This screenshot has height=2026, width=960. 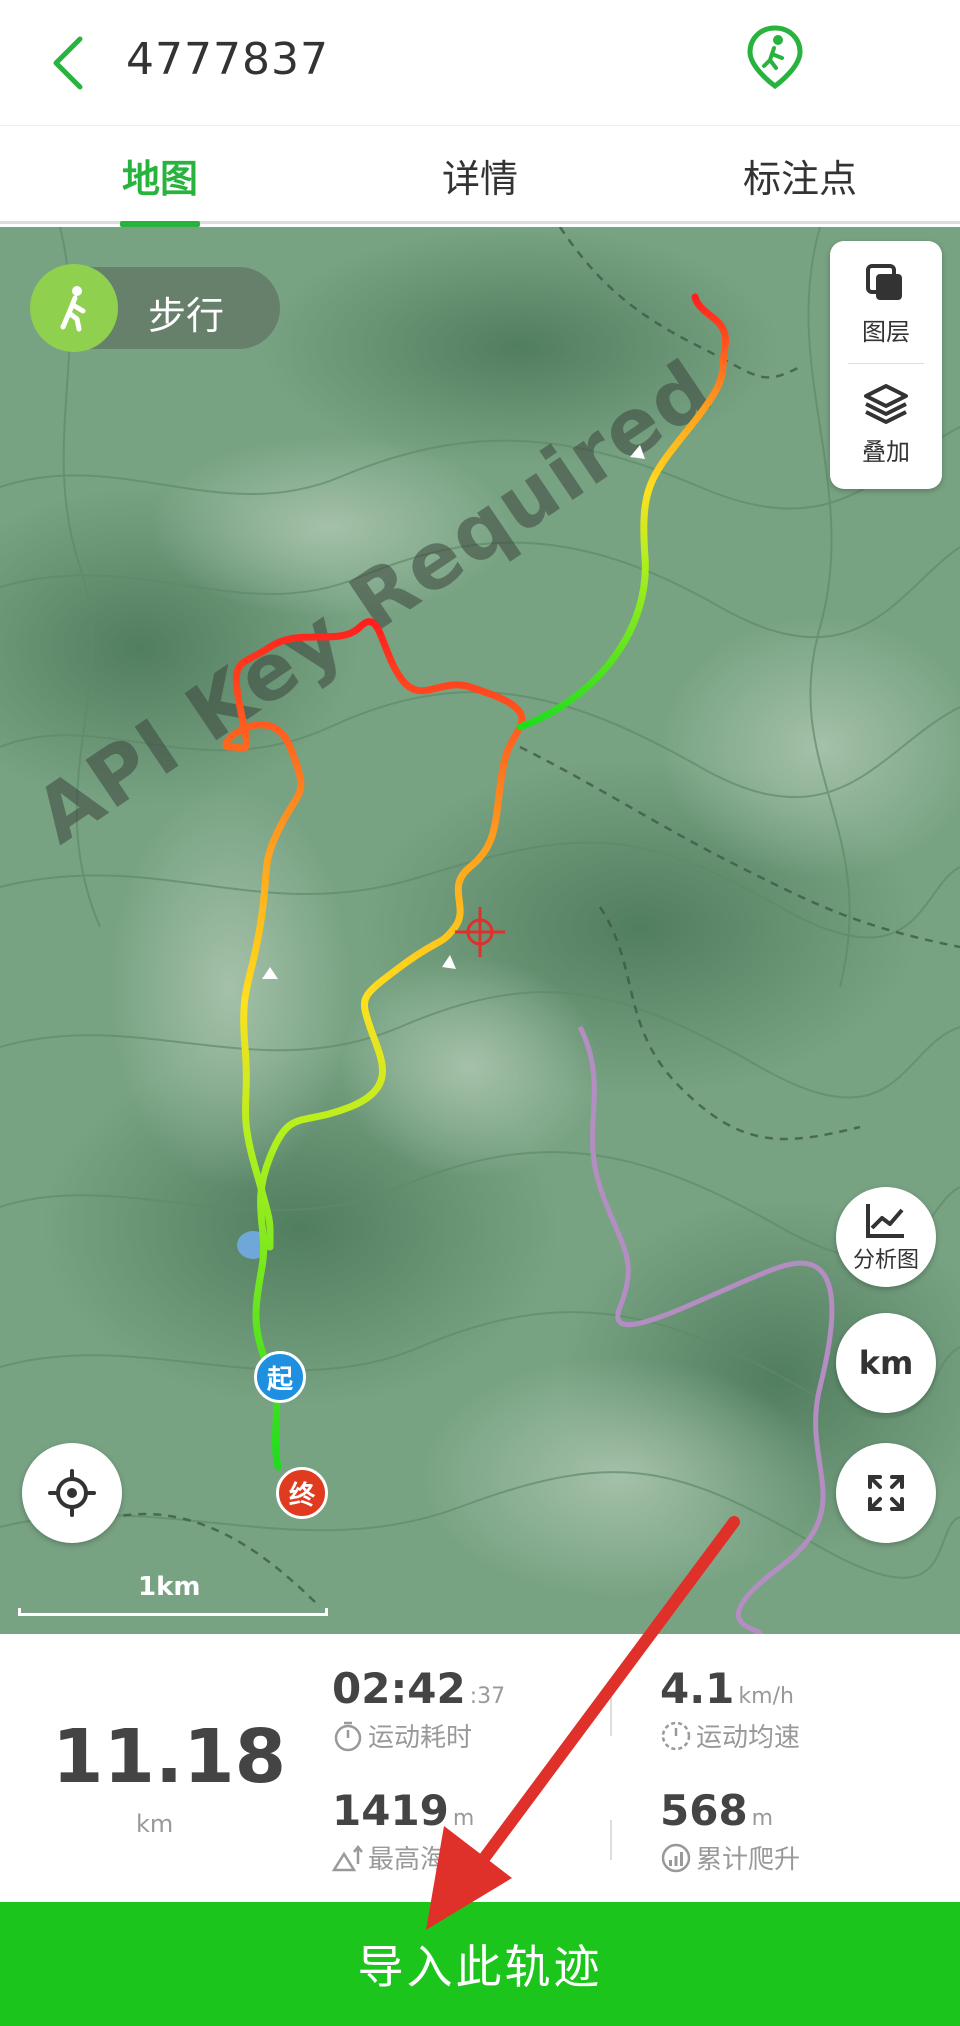 What do you see at coordinates (748, 1860) in the screenshot?
I see `climb-label: 累计爬升` at bounding box center [748, 1860].